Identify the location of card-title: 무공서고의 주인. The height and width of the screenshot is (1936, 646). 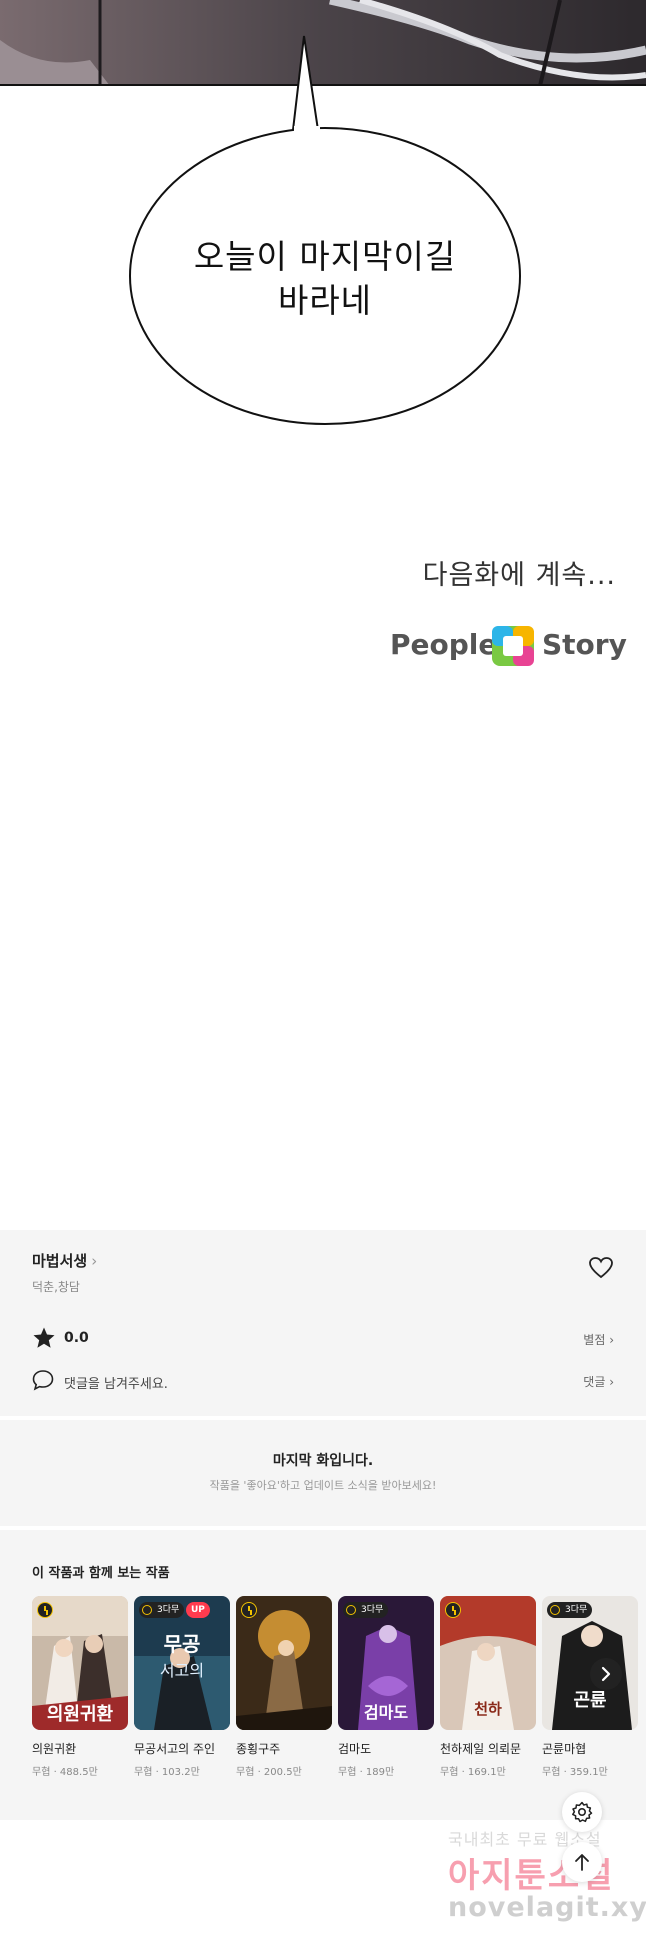
(175, 1749).